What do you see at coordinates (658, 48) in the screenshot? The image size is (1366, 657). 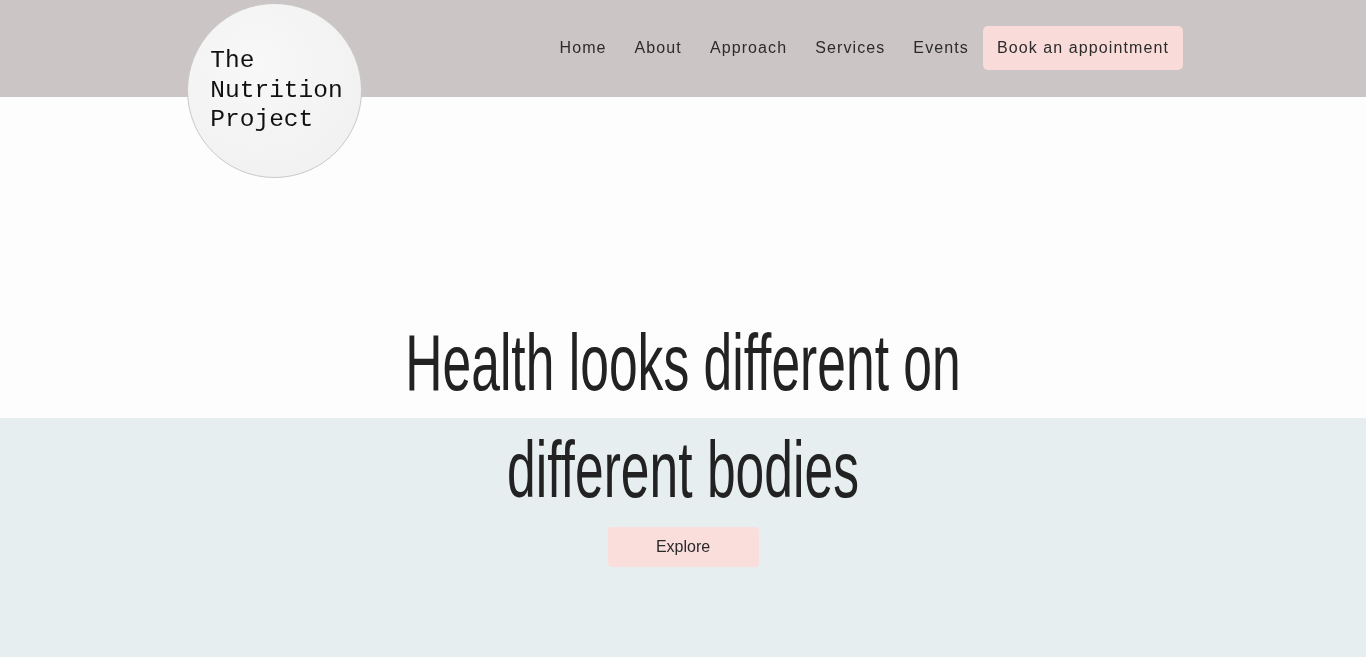 I see `nav-link: About` at bounding box center [658, 48].